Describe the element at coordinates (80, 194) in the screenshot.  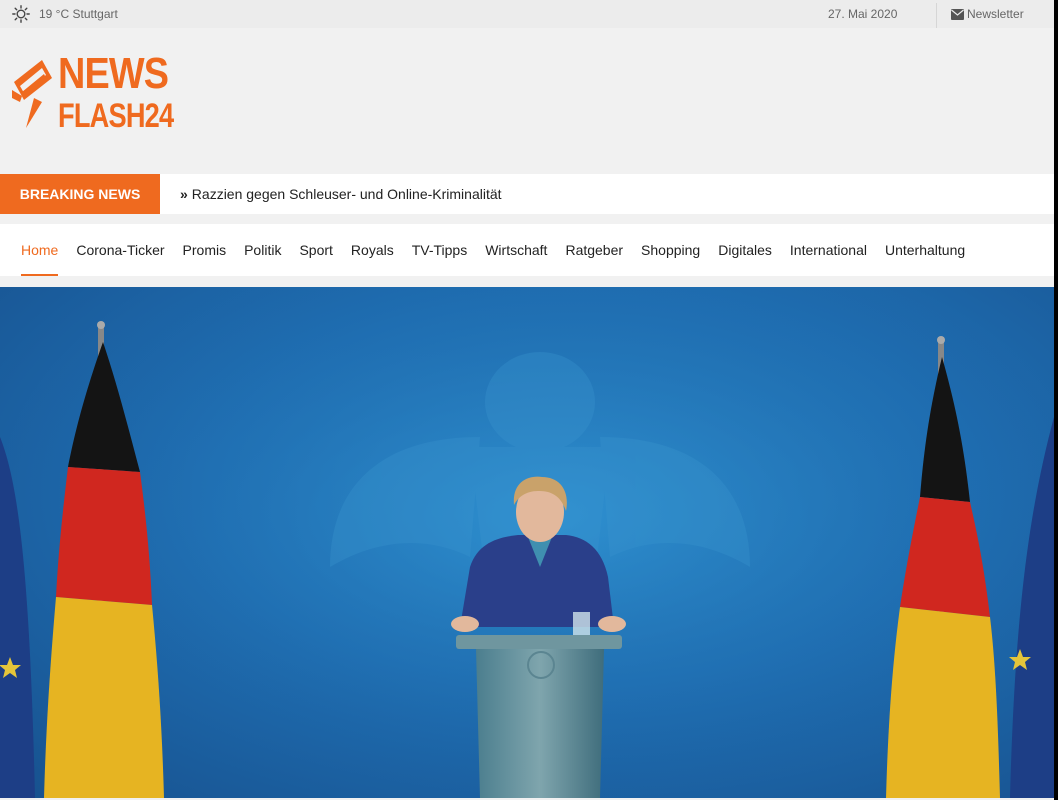
I see `breaking-news-label: BREAKING NEWS` at that location.